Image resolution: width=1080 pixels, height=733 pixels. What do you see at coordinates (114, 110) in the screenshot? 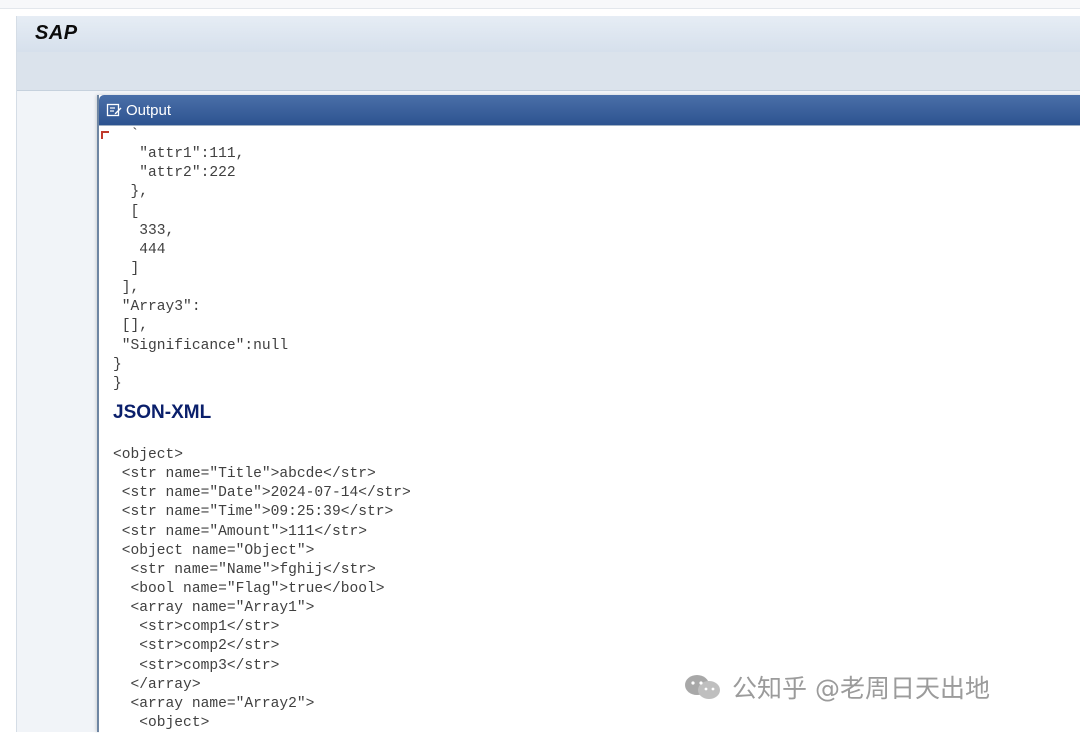
I see `edit-window-icon` at bounding box center [114, 110].